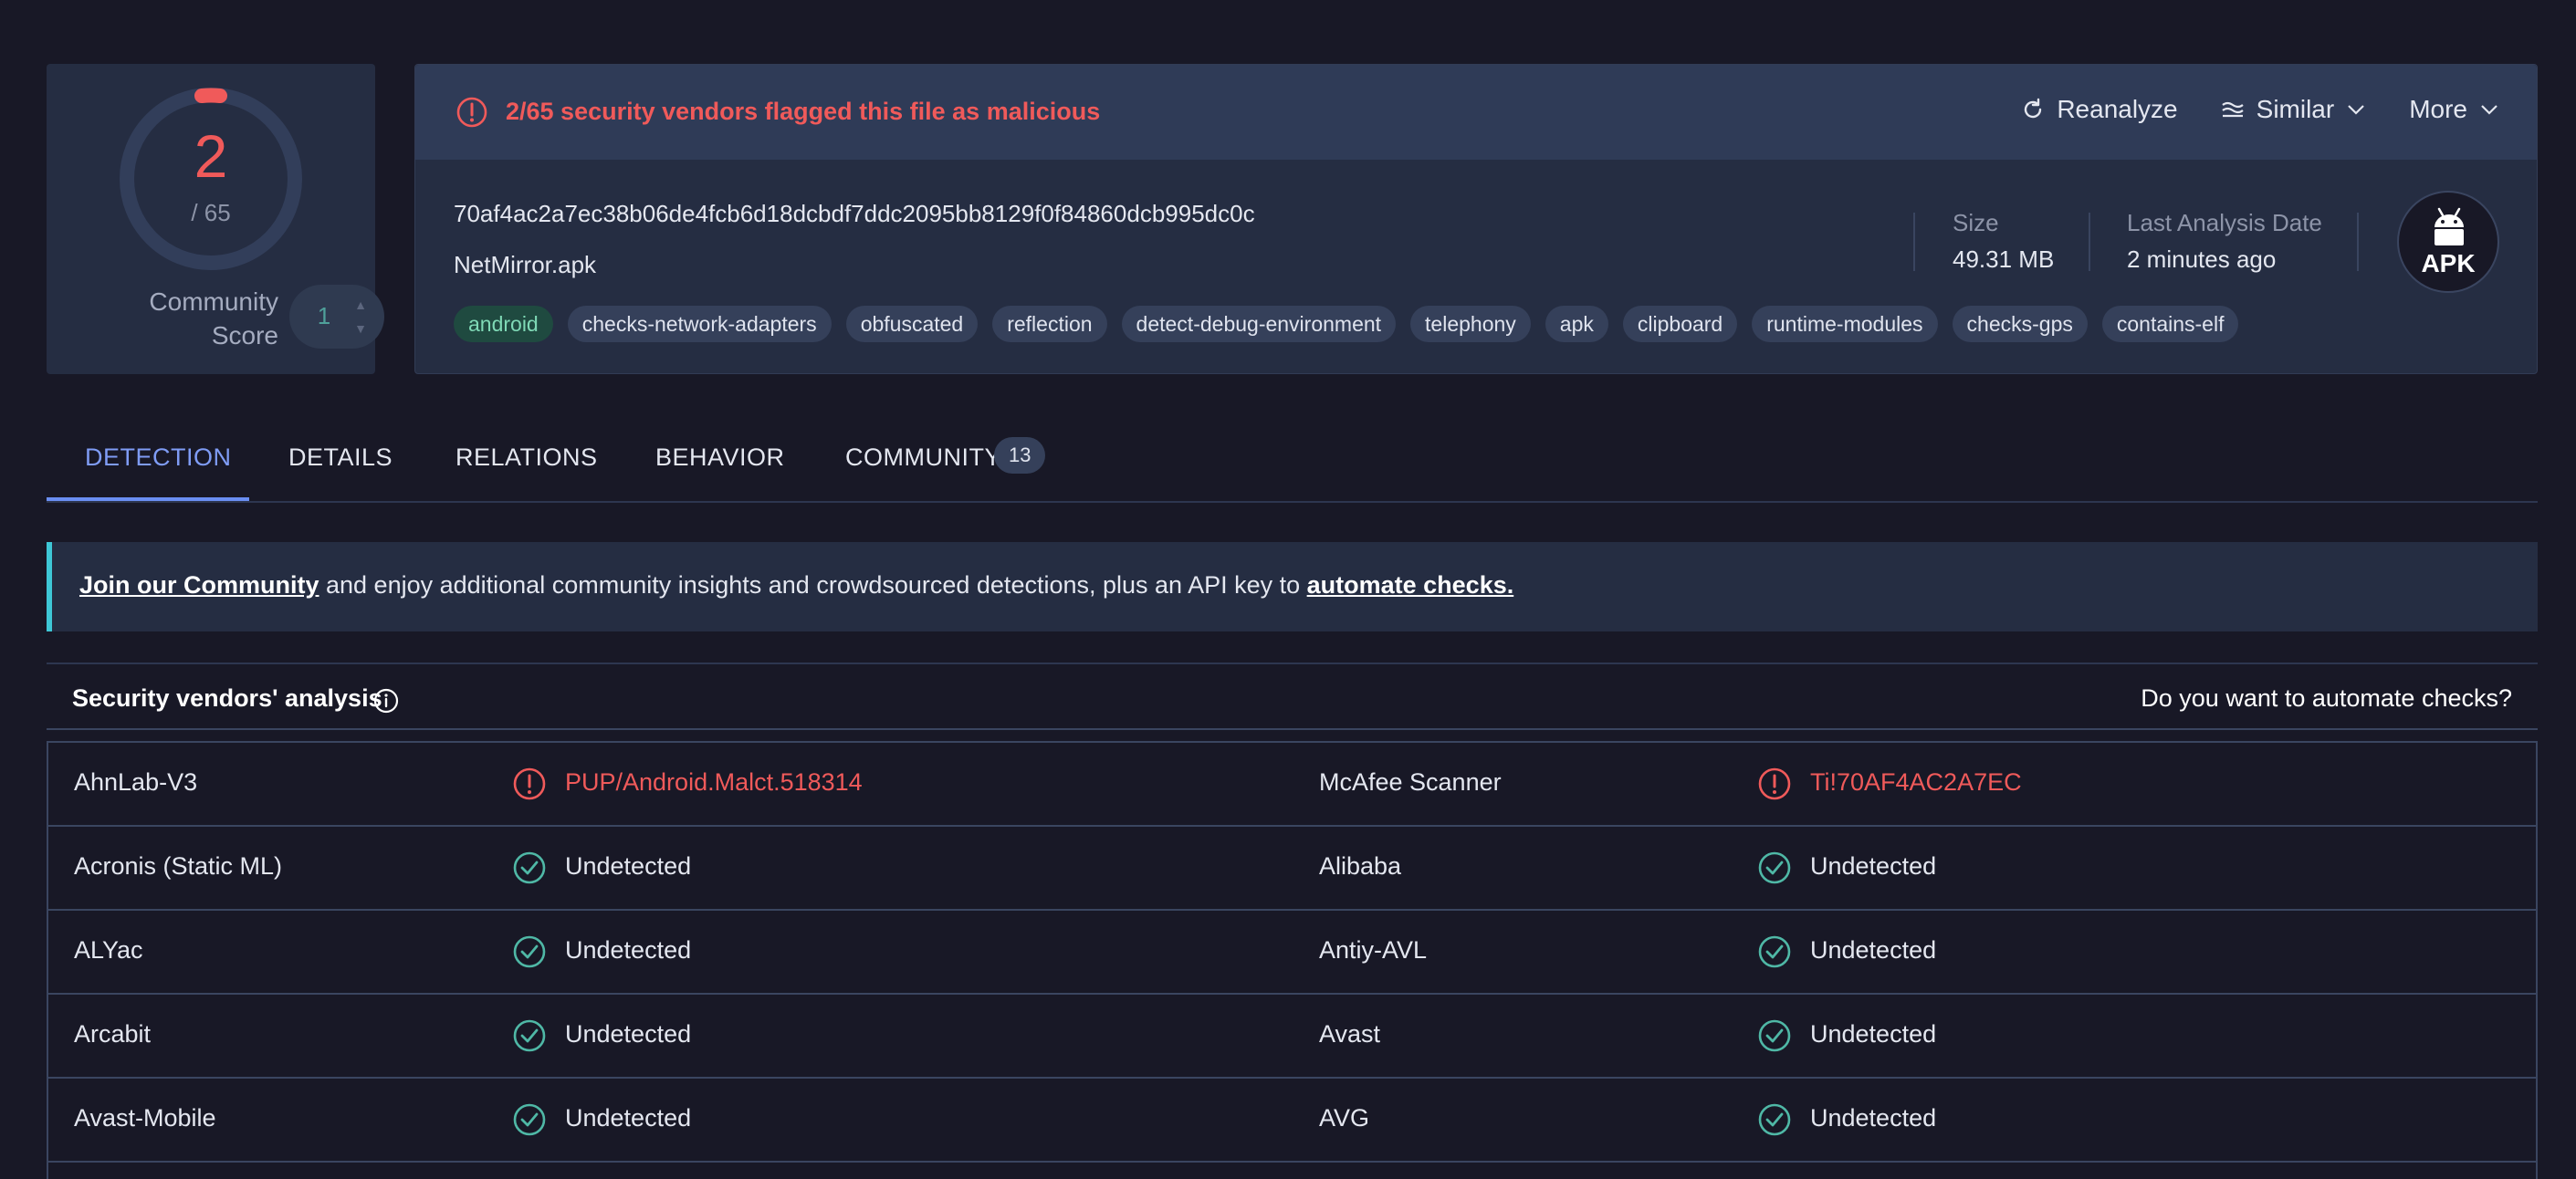 This screenshot has width=2576, height=1179. Describe the element at coordinates (324, 315) in the screenshot. I see `community-score-value: 1` at that location.